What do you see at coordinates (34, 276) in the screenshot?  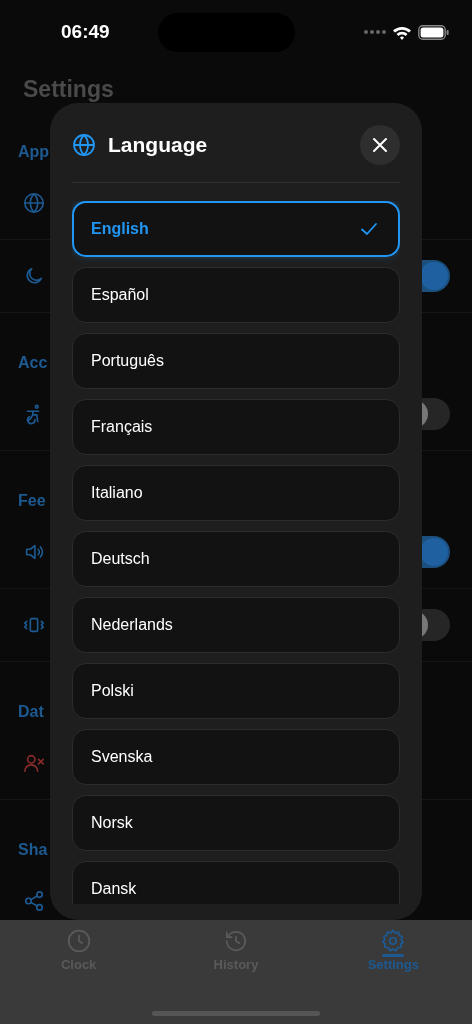 I see `moon-icon` at bounding box center [34, 276].